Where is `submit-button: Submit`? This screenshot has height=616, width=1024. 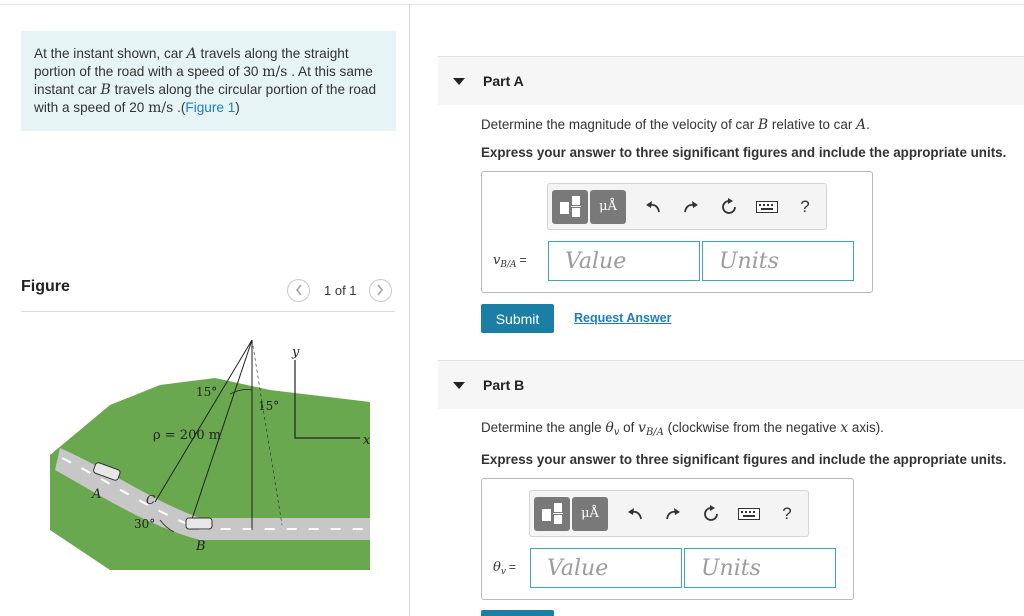
submit-button: Submit is located at coordinates (517, 318).